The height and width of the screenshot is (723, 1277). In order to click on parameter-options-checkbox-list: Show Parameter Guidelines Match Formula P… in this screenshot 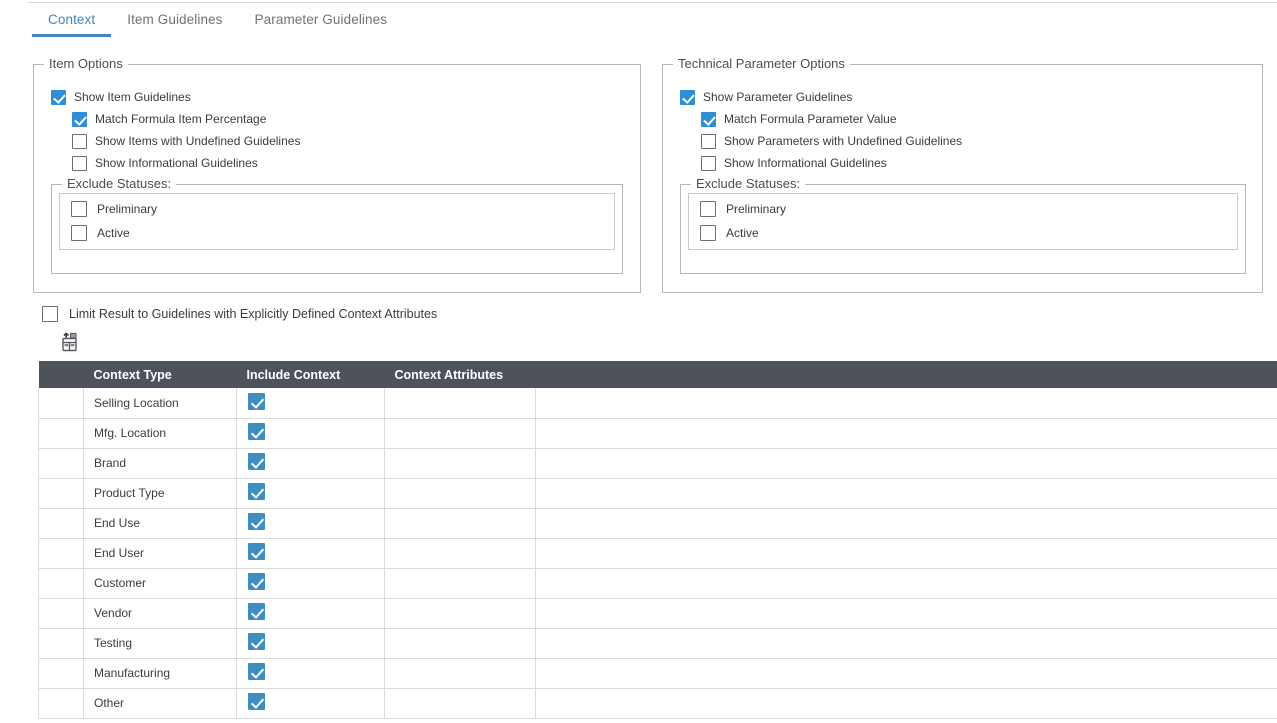, I will do `click(821, 130)`.